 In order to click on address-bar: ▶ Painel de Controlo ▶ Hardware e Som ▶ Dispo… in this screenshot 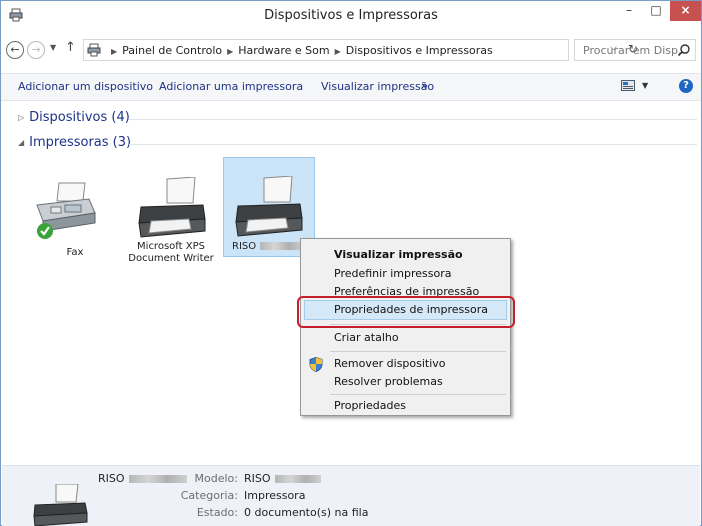, I will do `click(360, 50)`.